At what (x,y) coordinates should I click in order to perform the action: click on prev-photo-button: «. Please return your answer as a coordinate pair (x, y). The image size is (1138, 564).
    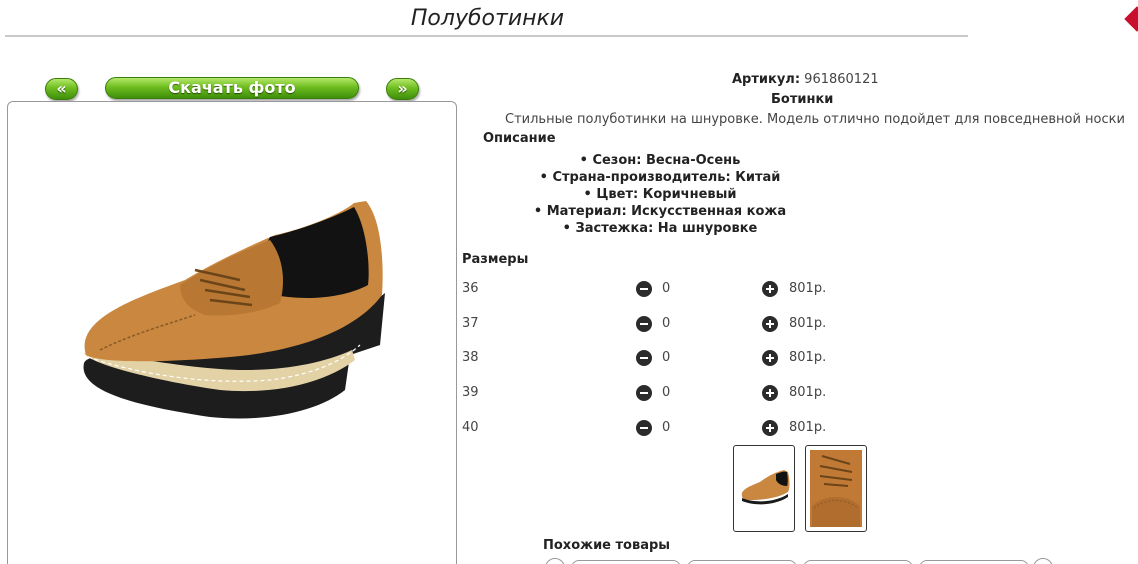
    Looking at the image, I should click on (61, 89).